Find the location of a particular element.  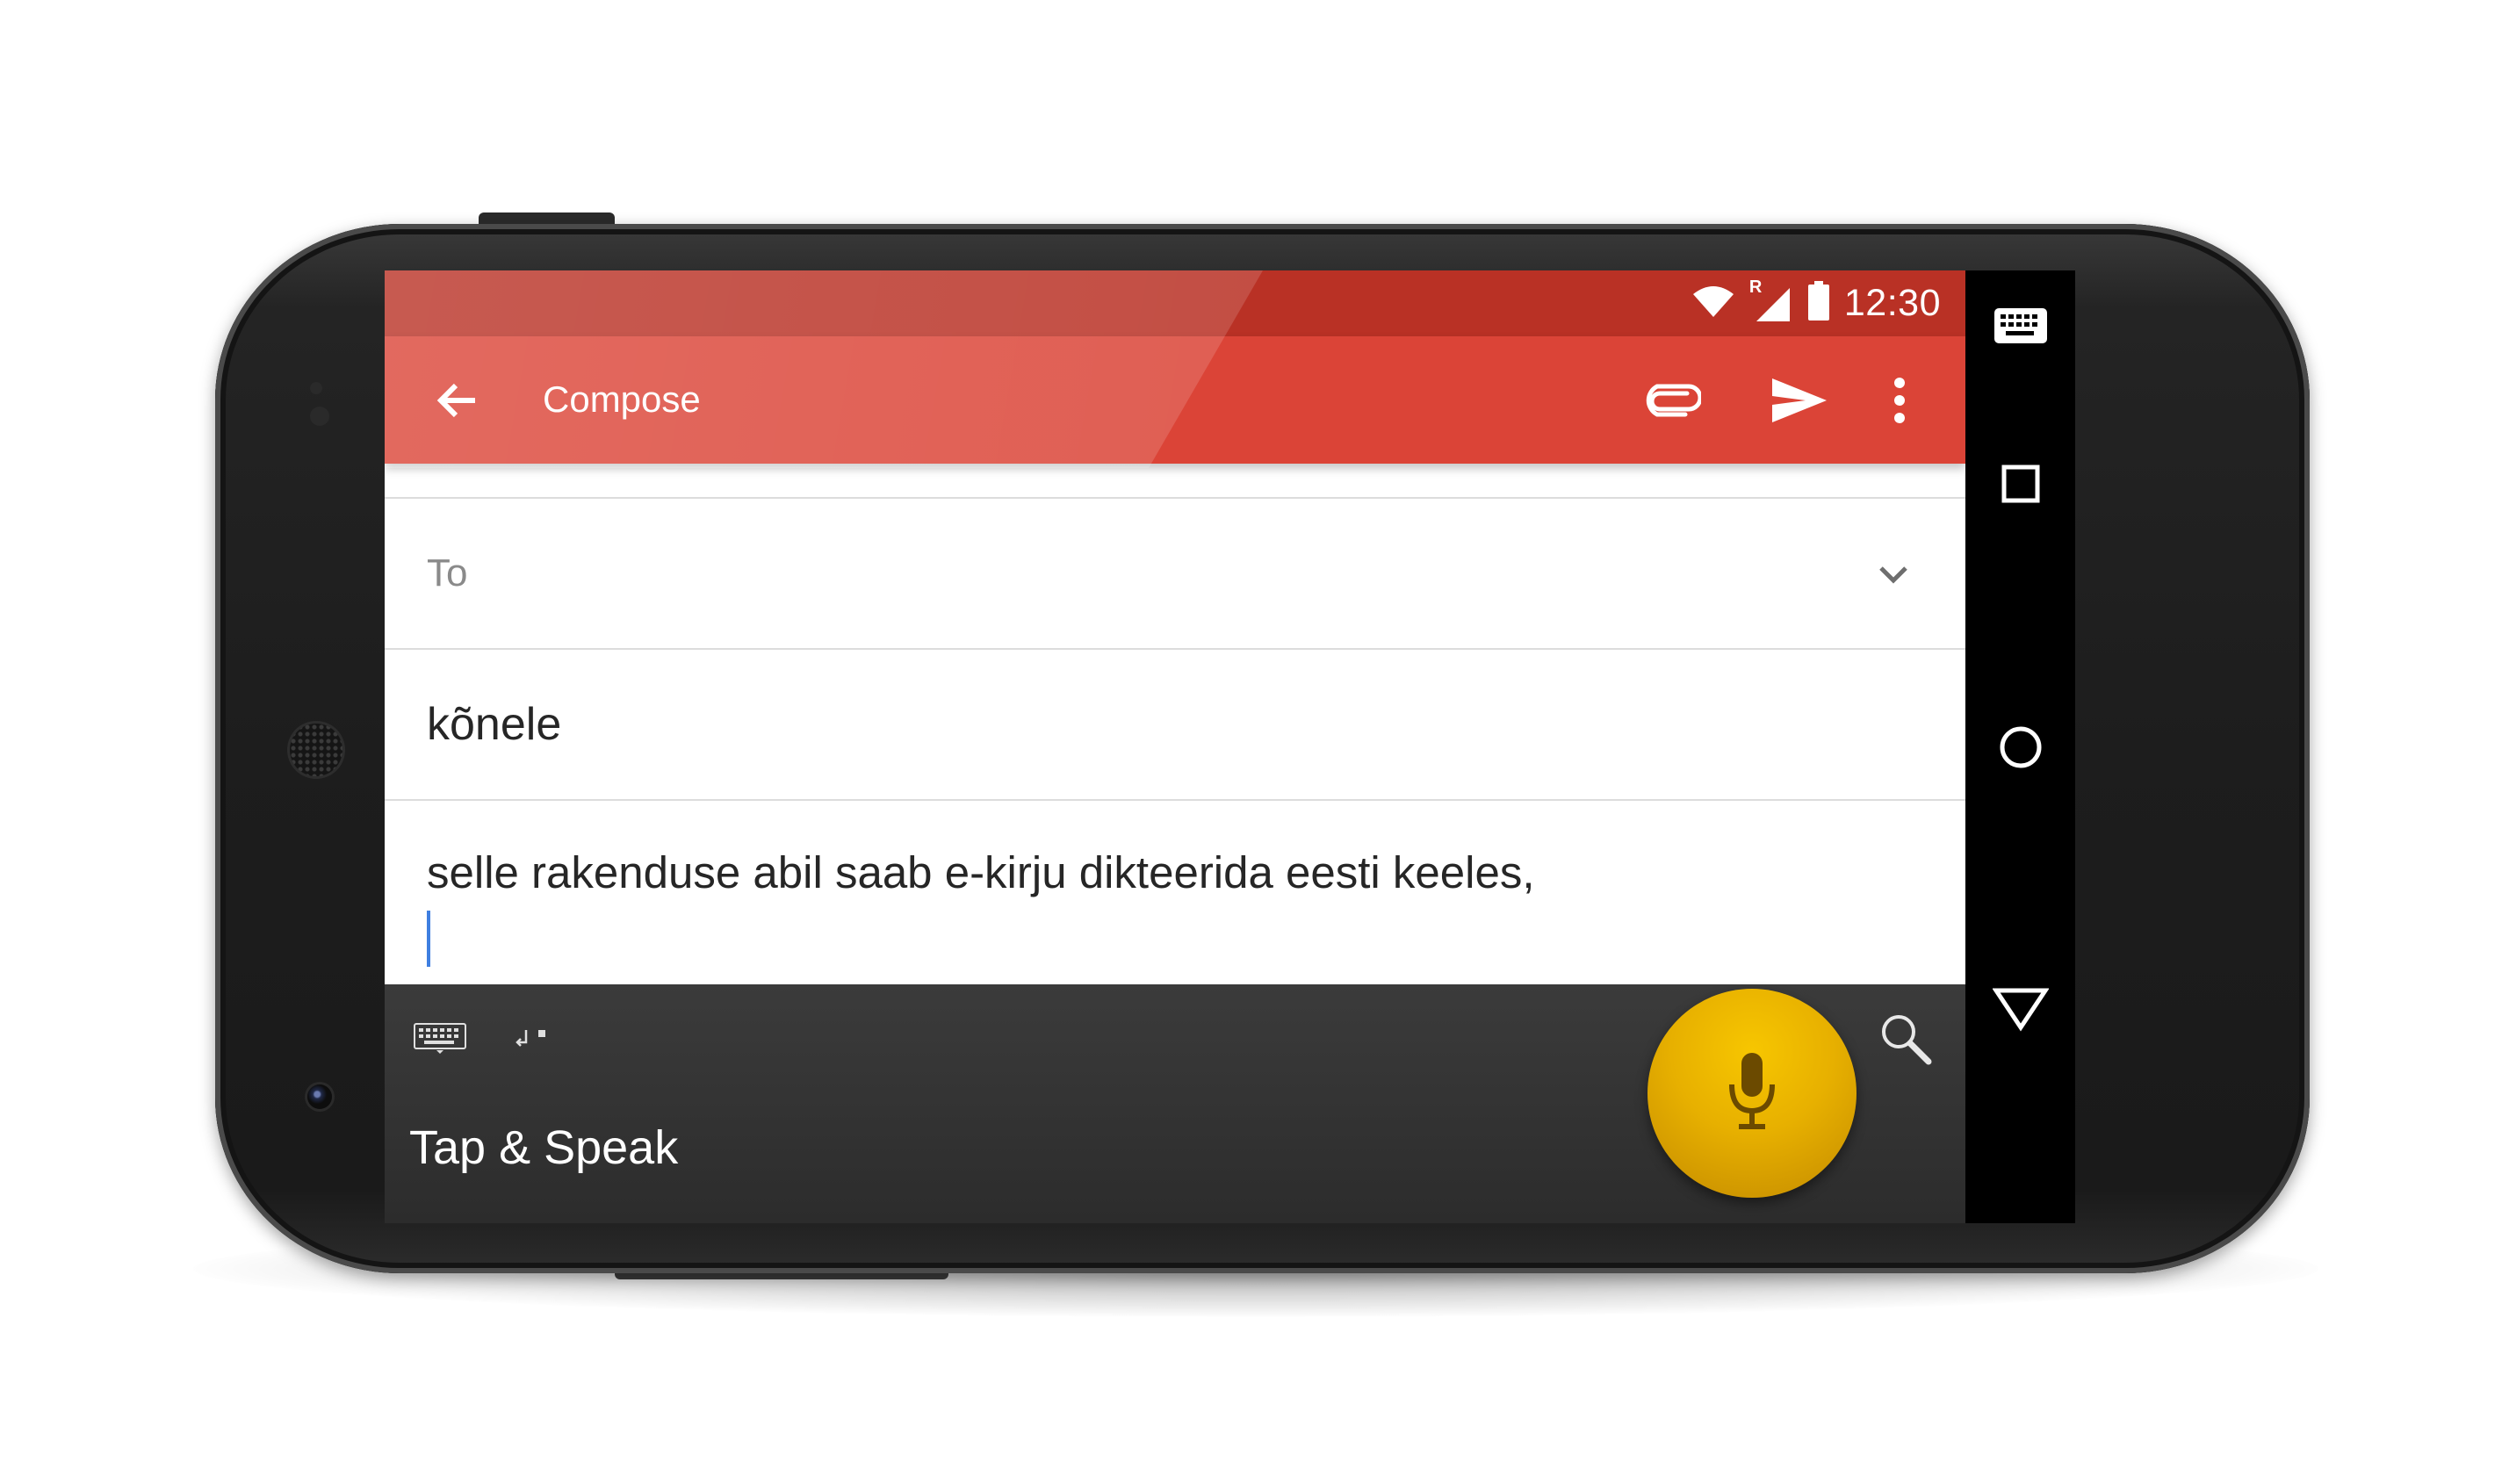

battery-icon is located at coordinates (1818, 303).